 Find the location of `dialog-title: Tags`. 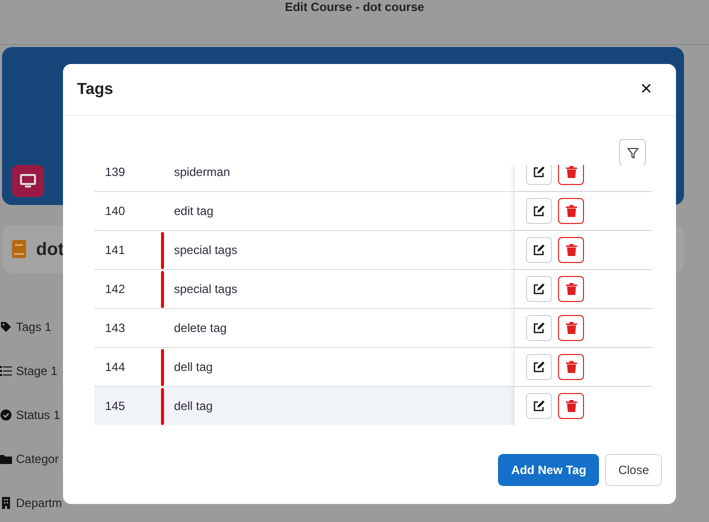

dialog-title: Tags is located at coordinates (95, 89).